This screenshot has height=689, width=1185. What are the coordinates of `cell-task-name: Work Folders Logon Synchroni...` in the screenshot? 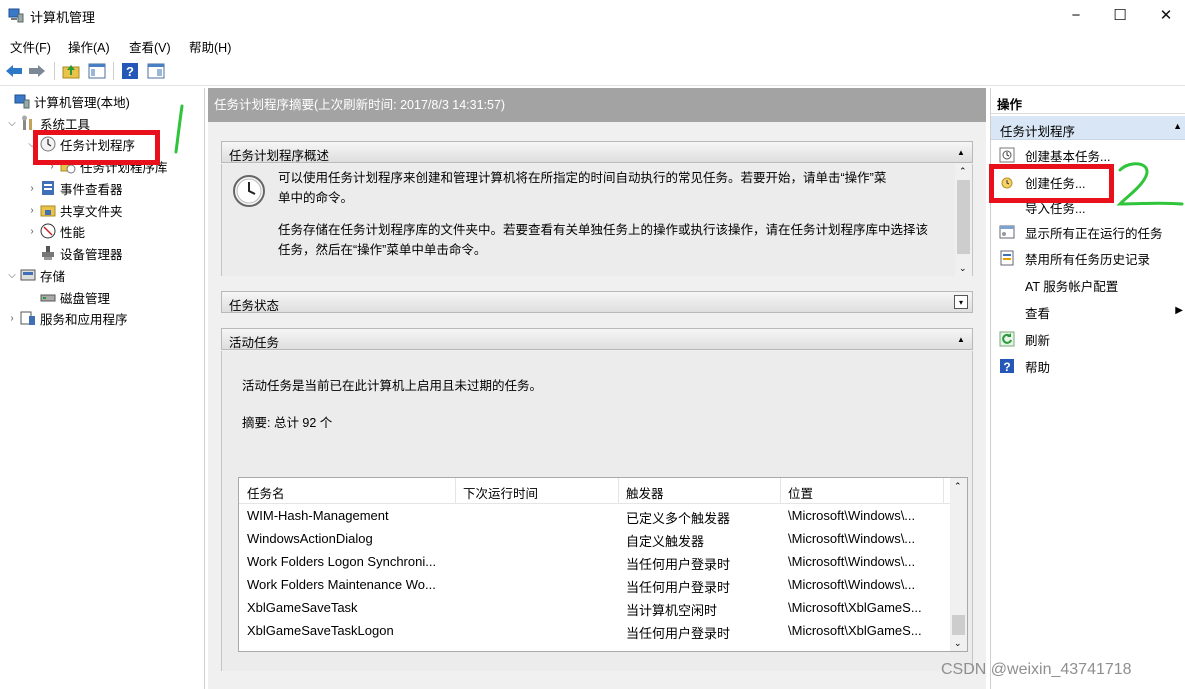 It's located at (342, 561).